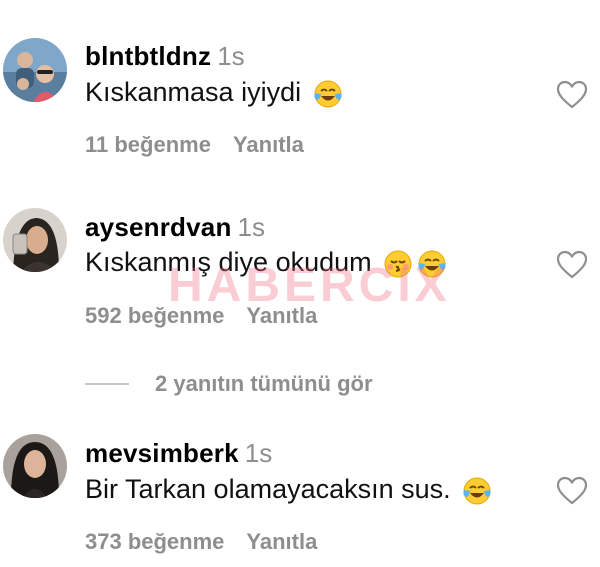  What do you see at coordinates (268, 489) in the screenshot?
I see `comment-body: Bir Tarkan olamayacaksın sus.` at bounding box center [268, 489].